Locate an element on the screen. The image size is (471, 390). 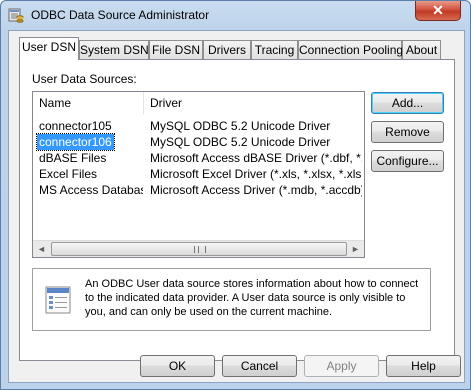
grip-icon is located at coordinates (200, 249).